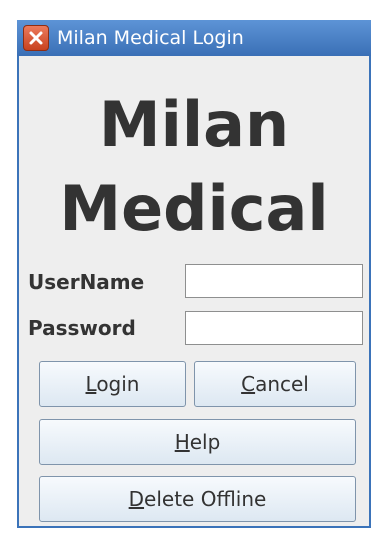 This screenshot has width=380, height=535. I want to click on delete-offline-label: elete Offline, so click(205, 499).